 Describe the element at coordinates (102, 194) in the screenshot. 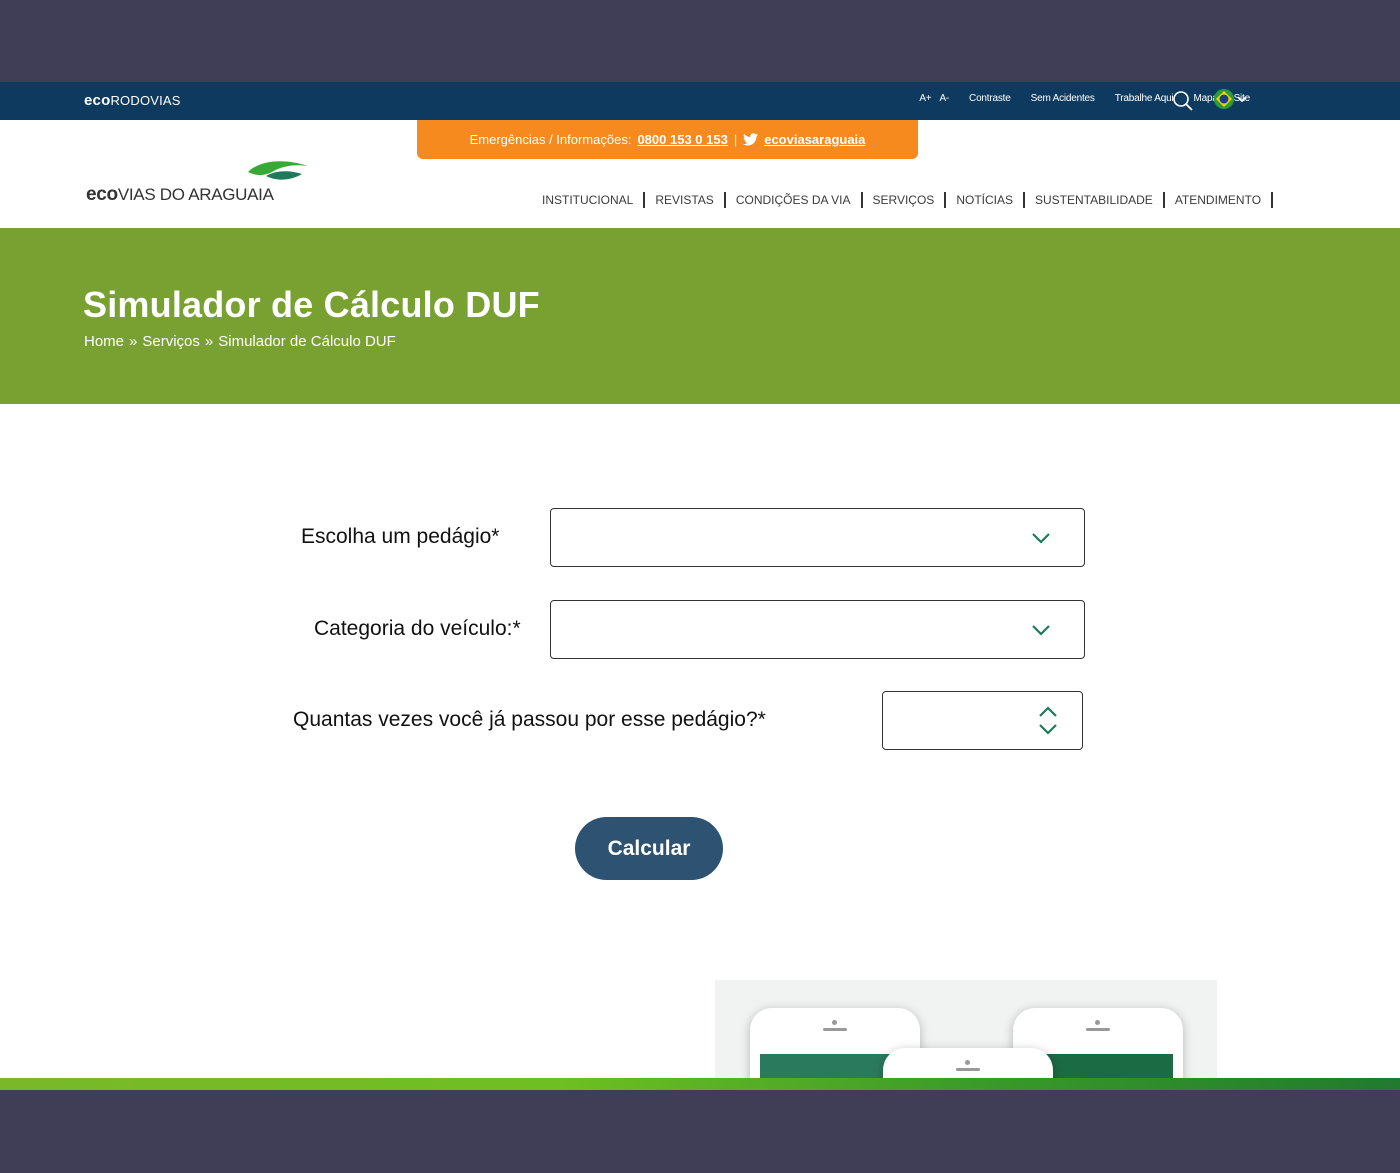

I see `logo-bold: eco` at that location.